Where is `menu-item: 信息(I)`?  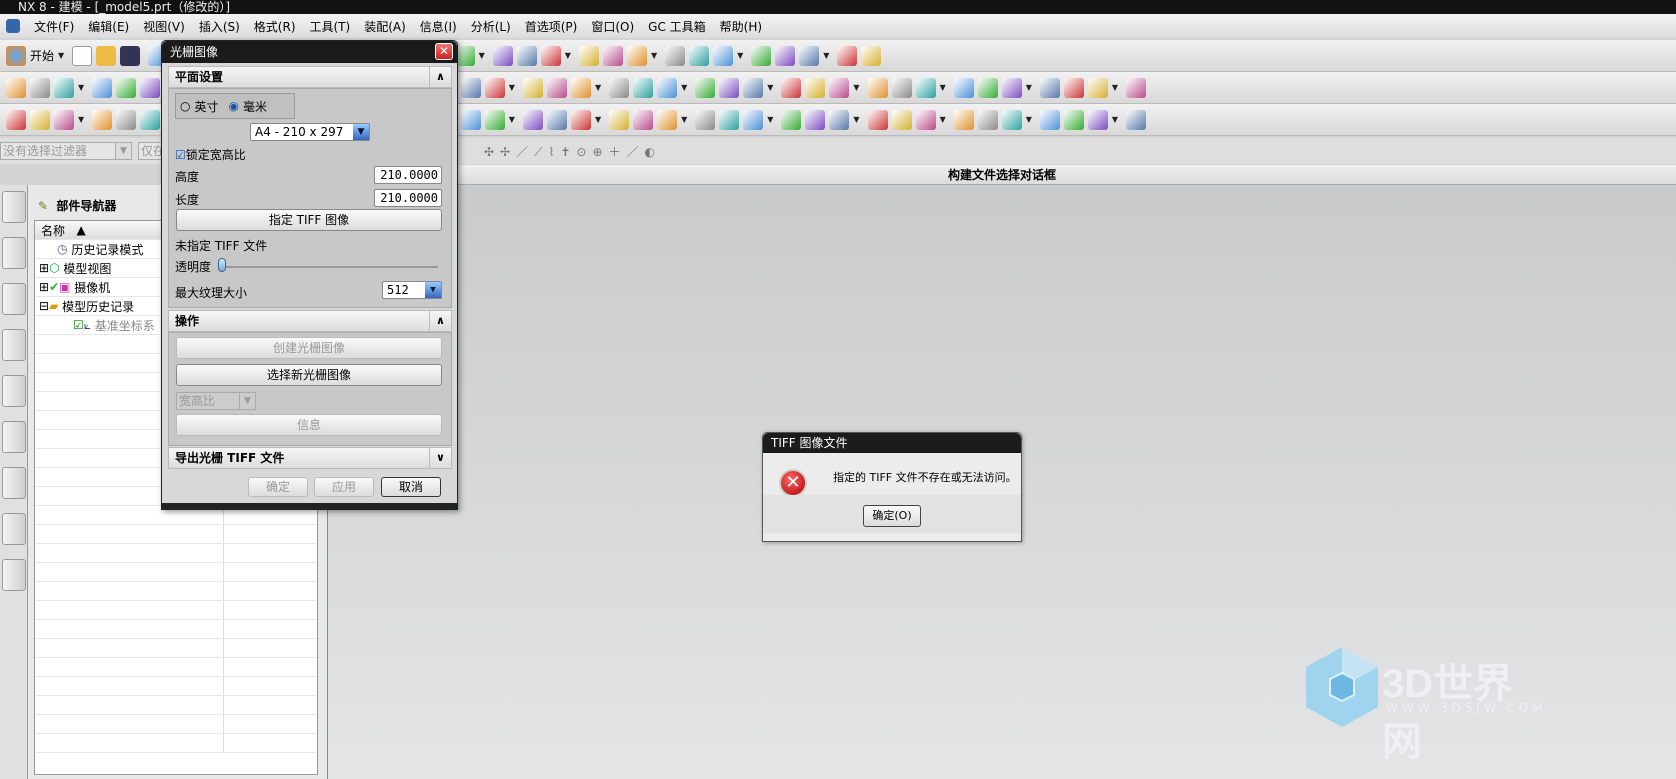
menu-item: 信息(I) is located at coordinates (438, 26).